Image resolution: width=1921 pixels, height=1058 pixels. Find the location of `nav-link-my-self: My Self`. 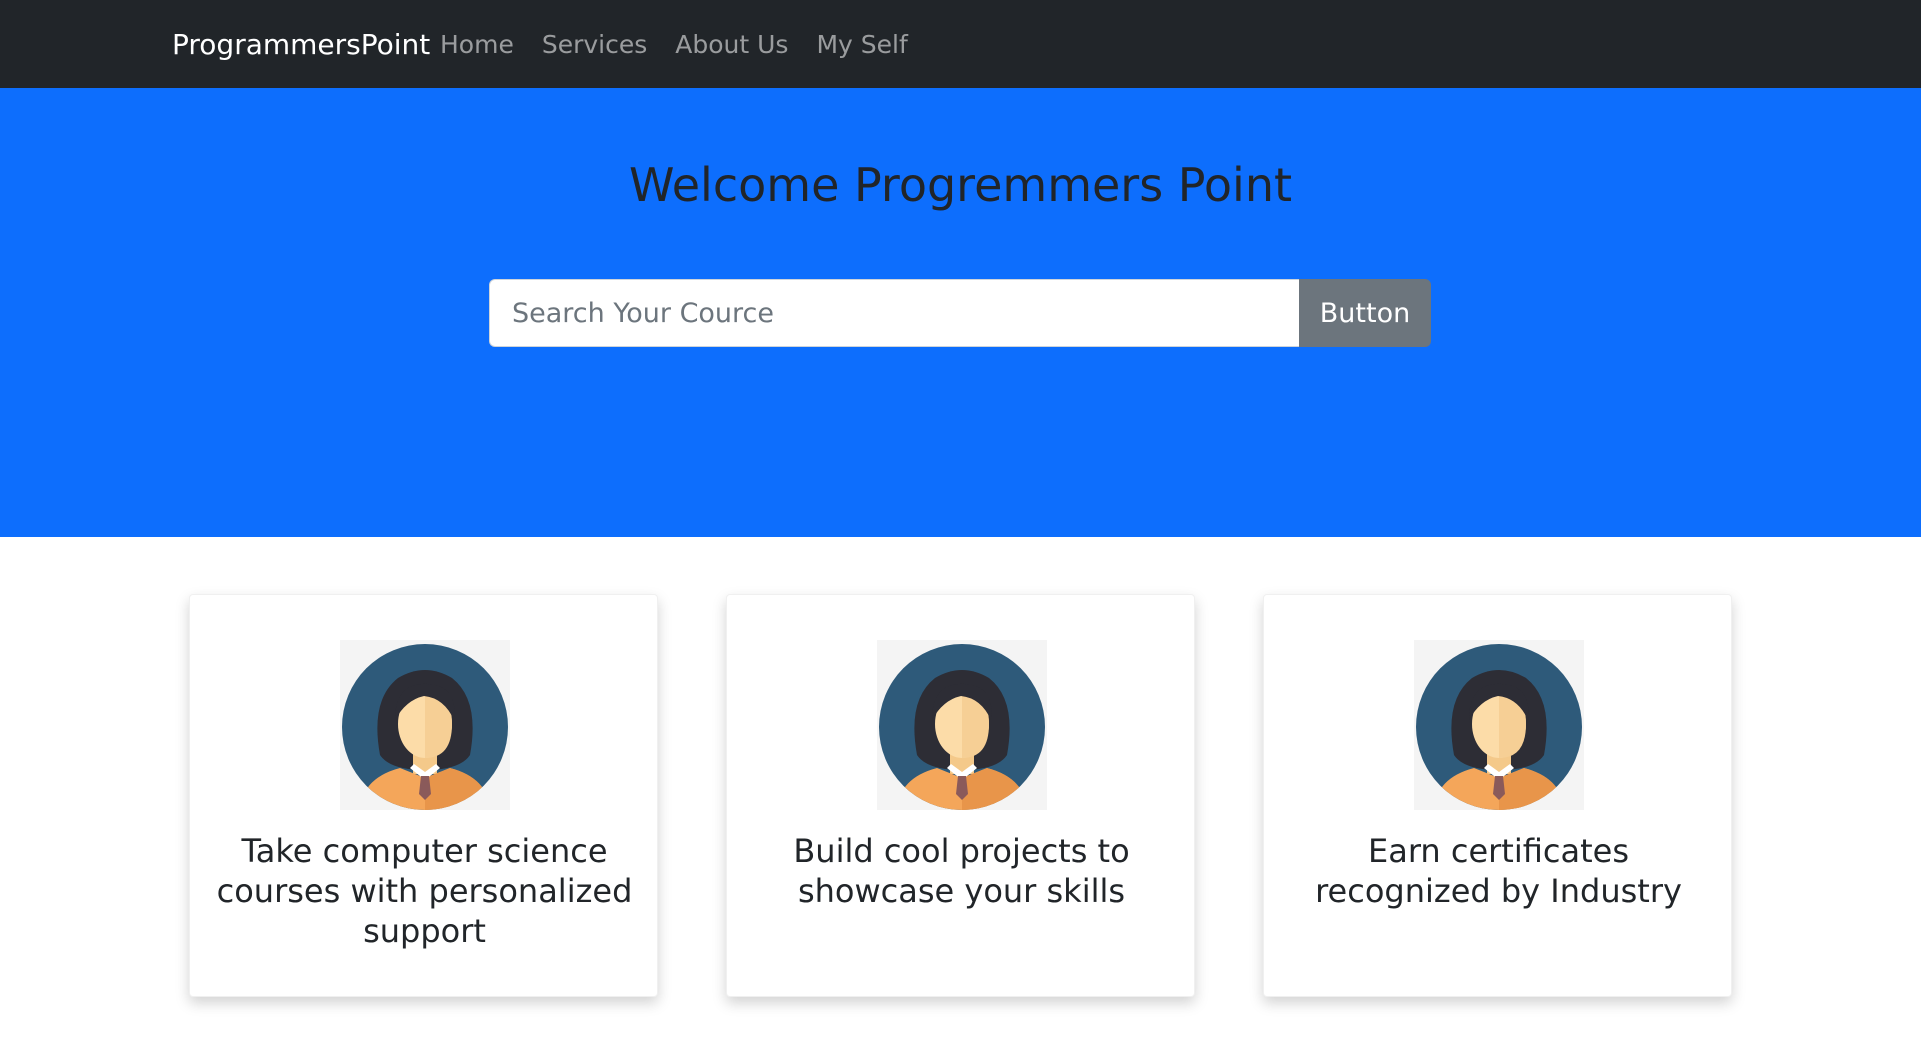

nav-link-my-self: My Self is located at coordinates (861, 44).